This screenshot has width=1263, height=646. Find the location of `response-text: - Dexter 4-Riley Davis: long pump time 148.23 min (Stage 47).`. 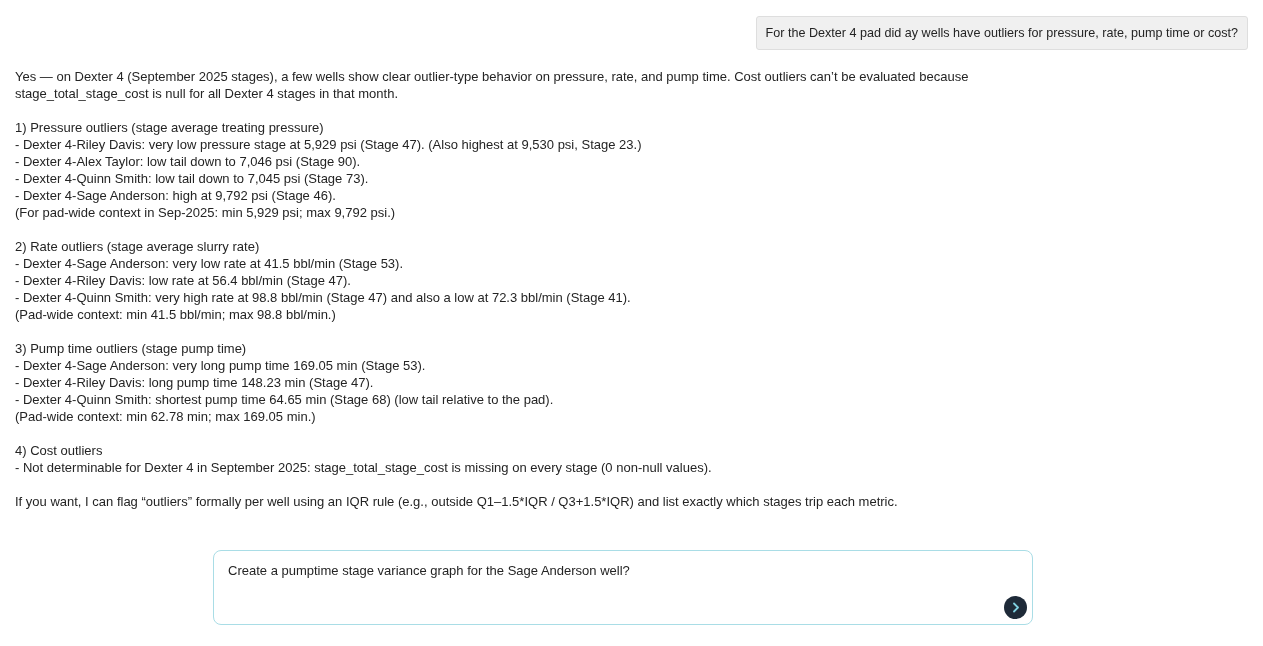

response-text: - Dexter 4-Riley Davis: long pump time 148.23 min (Stage 47). is located at coordinates (195, 382).